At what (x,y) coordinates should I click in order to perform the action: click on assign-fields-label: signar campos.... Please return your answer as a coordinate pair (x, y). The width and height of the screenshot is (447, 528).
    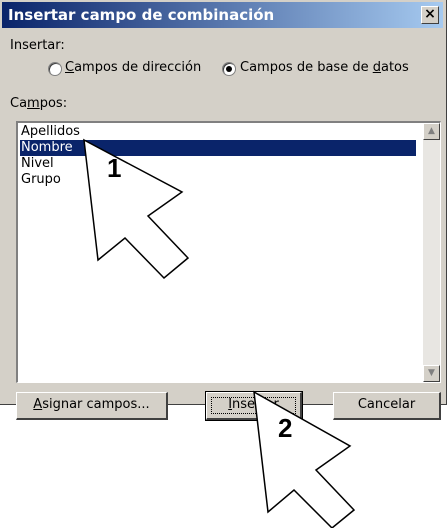
    Looking at the image, I should click on (96, 404).